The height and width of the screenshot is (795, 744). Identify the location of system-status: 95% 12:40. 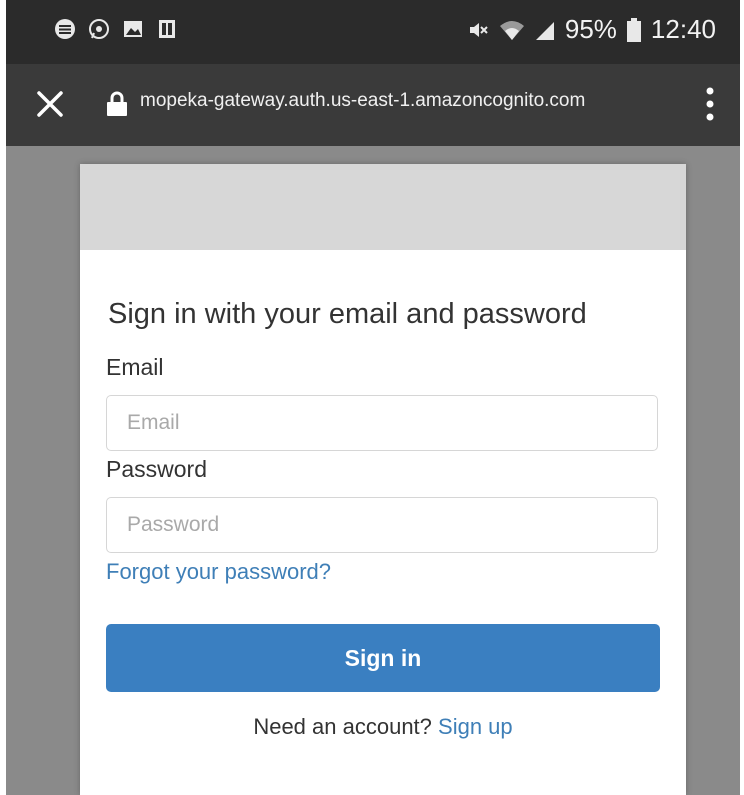
(591, 29).